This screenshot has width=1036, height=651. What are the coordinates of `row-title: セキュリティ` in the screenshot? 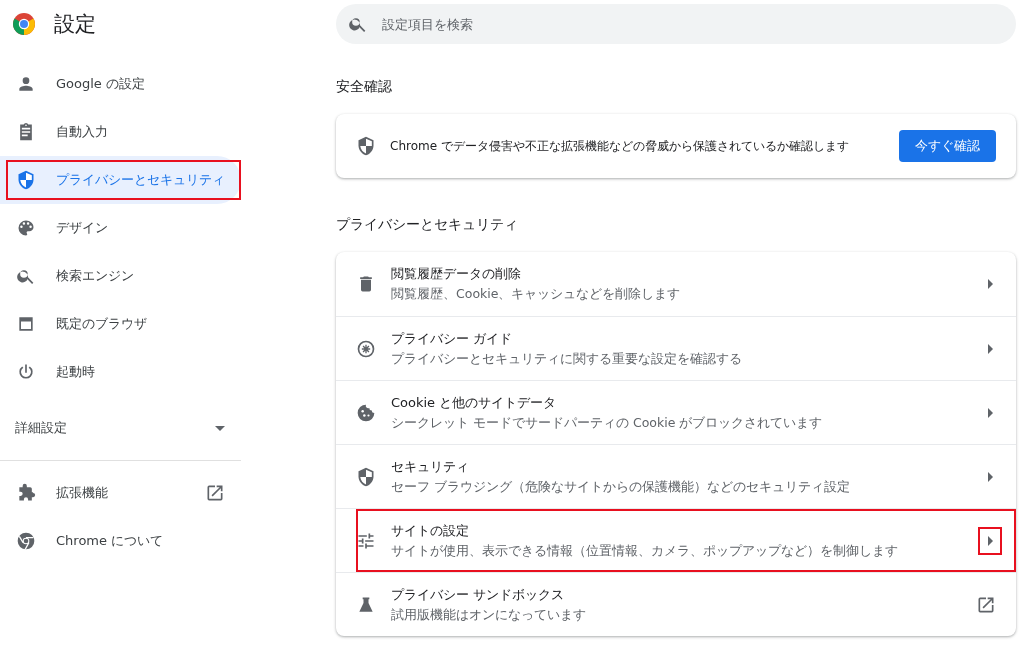 It's located at (677, 466).